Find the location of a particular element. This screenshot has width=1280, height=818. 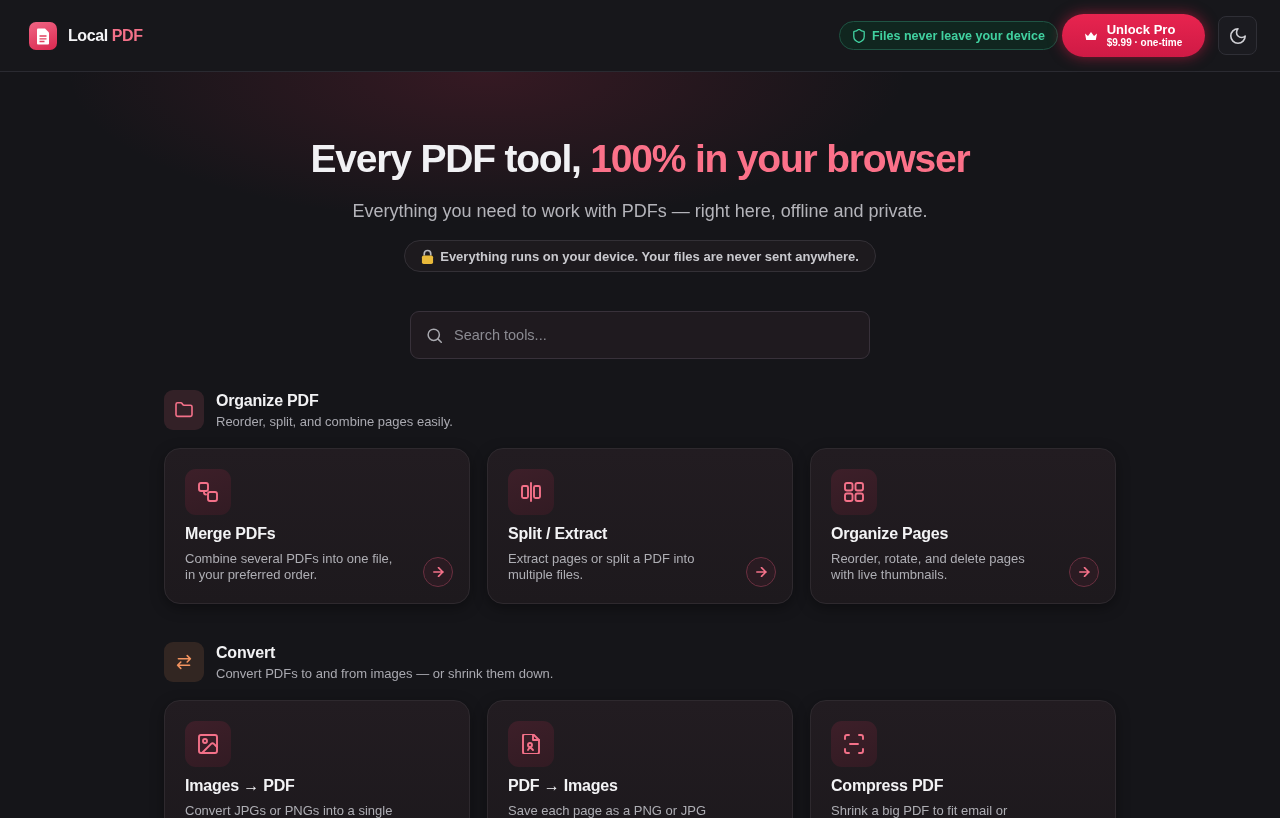

section-description: Reorder, split, and combine pages easily. is located at coordinates (334, 421).